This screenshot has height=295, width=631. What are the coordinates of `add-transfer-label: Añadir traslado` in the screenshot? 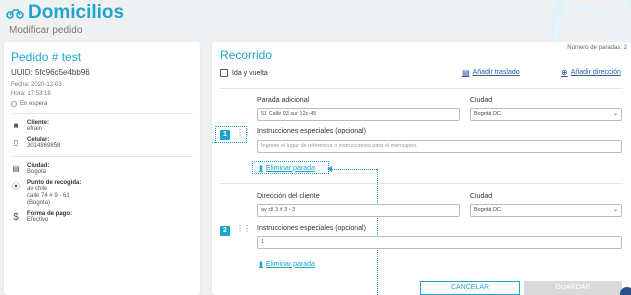 It's located at (496, 72).